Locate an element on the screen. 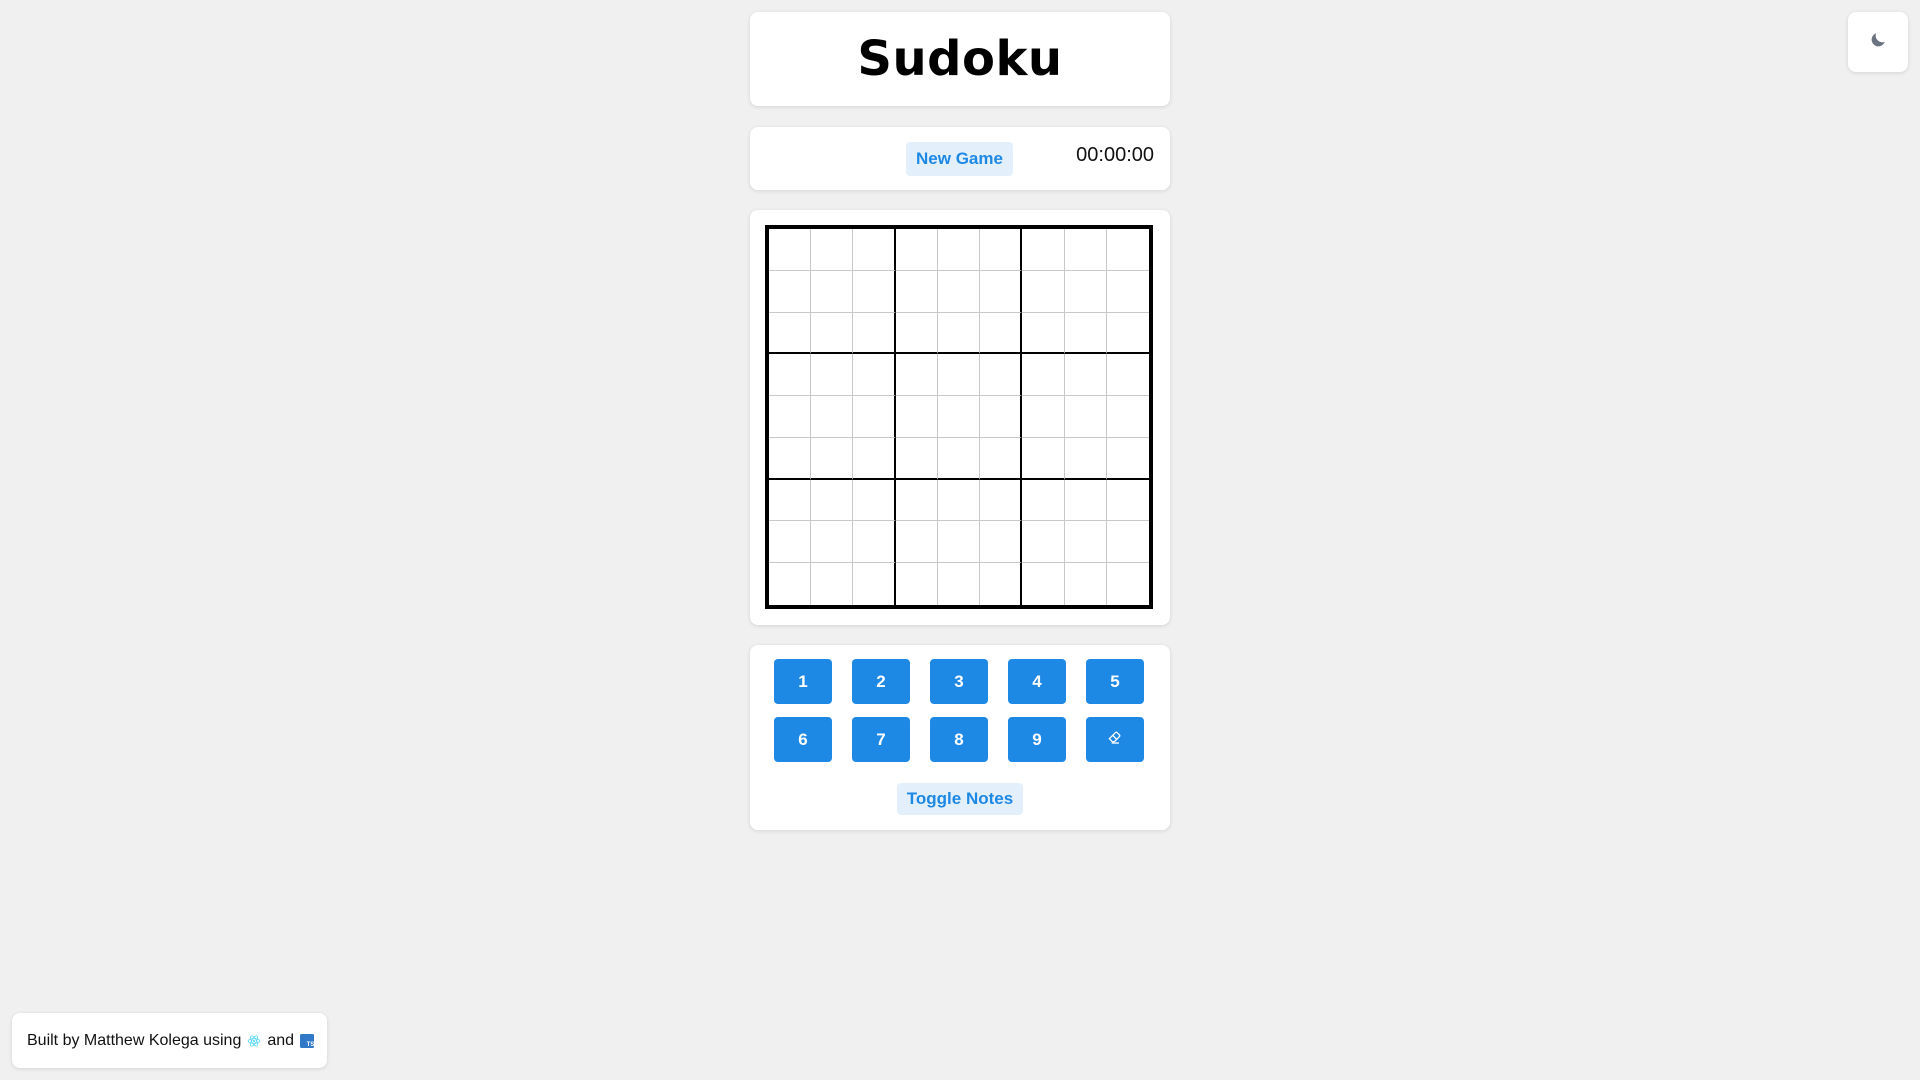  number-button-9: 9 is located at coordinates (1037, 739).